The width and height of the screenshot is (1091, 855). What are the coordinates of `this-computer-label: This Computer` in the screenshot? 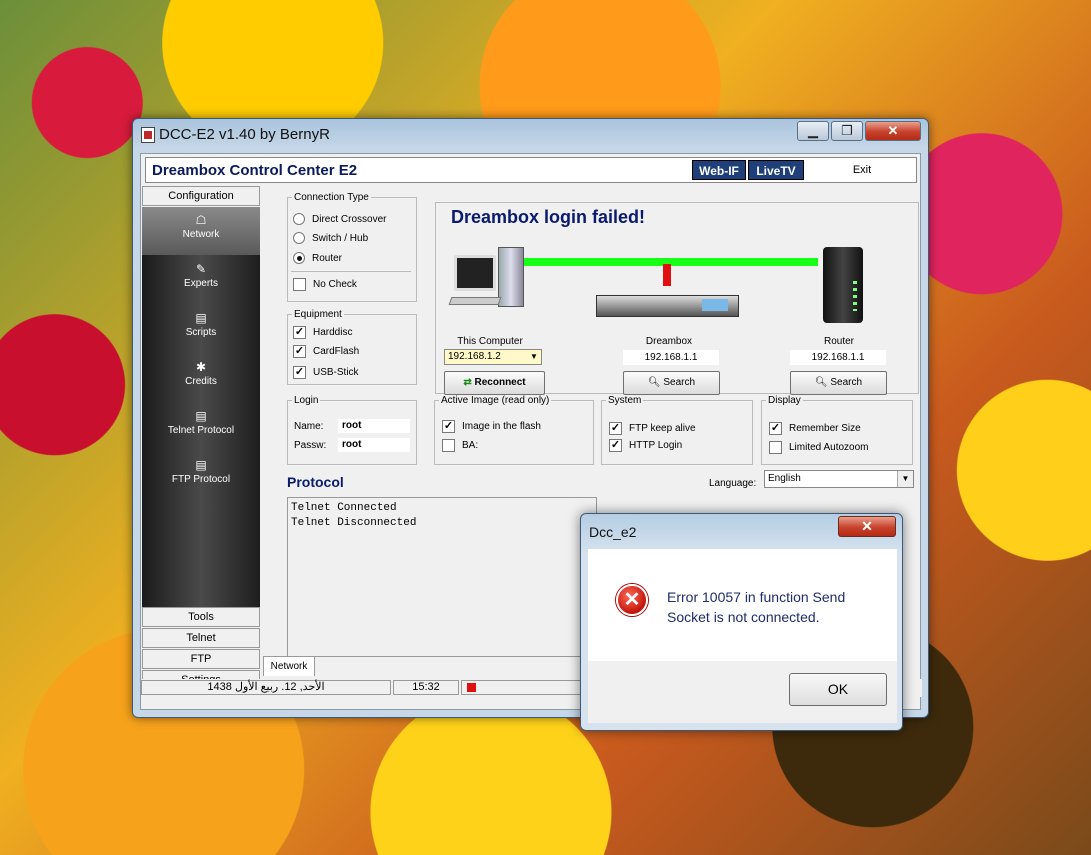 It's located at (490, 341).